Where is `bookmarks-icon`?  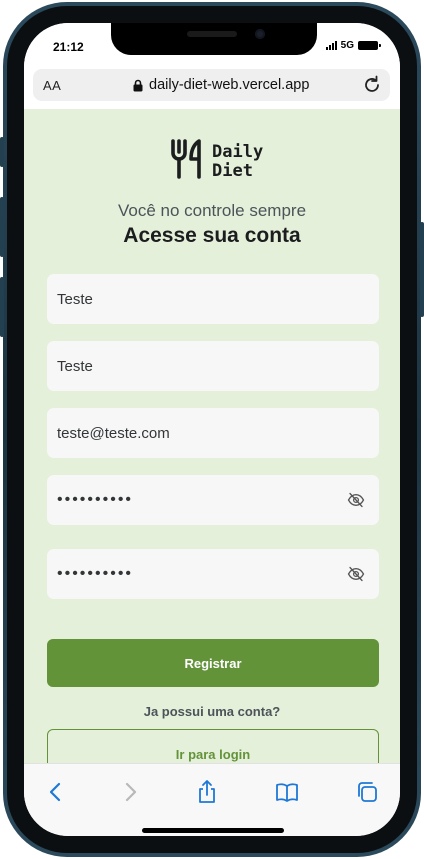 bookmarks-icon is located at coordinates (287, 792).